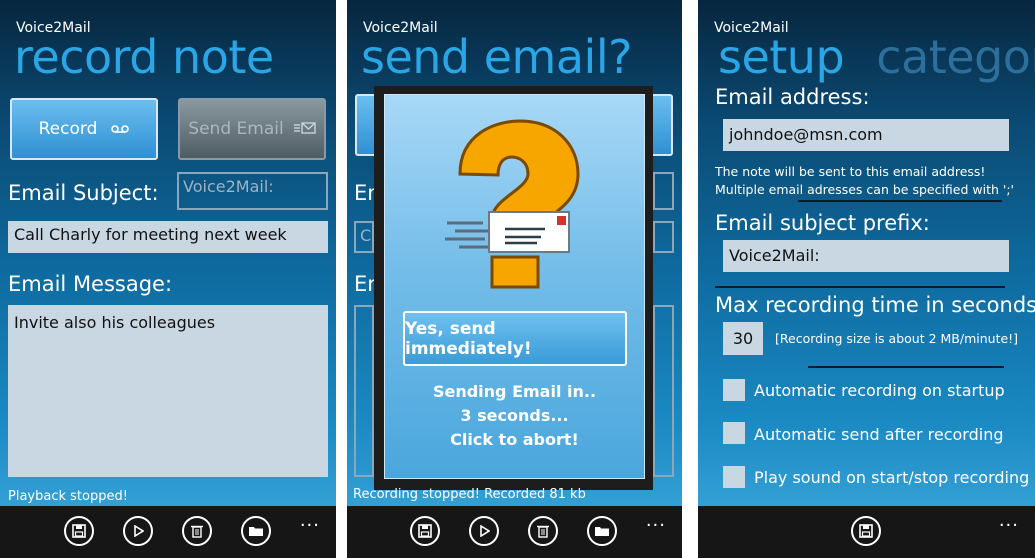  Describe the element at coordinates (510, 234) in the screenshot. I see `envelope-icon` at that location.